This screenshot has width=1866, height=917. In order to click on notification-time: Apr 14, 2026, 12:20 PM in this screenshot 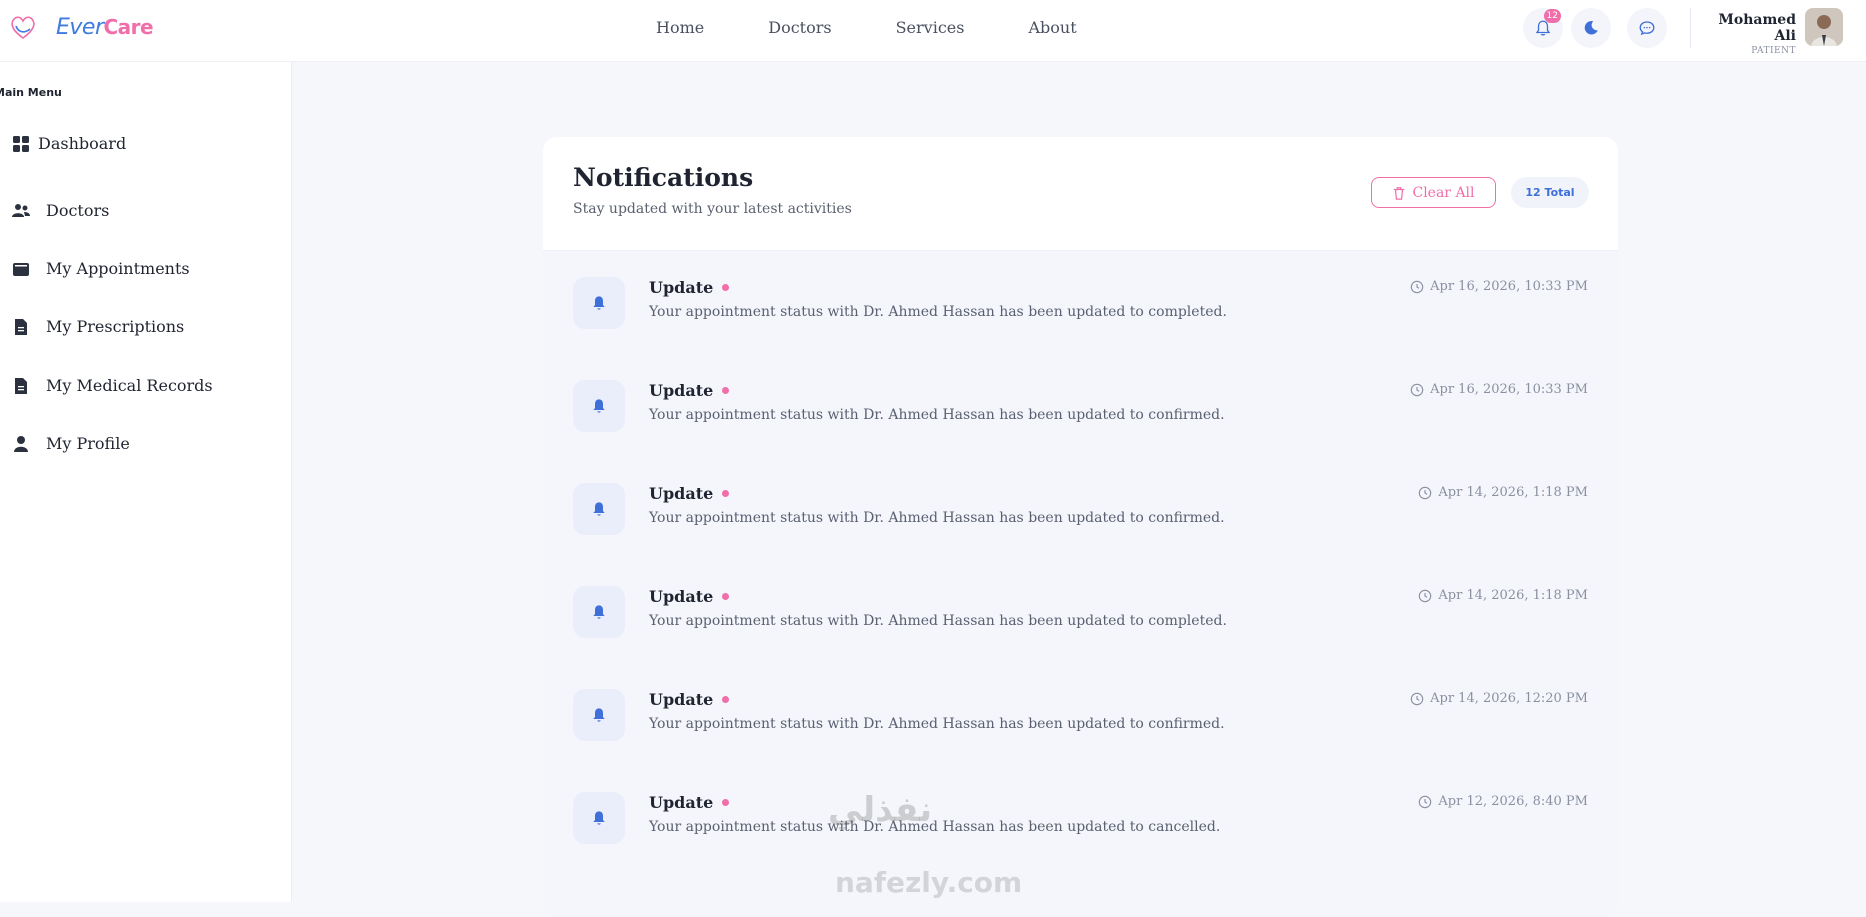, I will do `click(1499, 698)`.